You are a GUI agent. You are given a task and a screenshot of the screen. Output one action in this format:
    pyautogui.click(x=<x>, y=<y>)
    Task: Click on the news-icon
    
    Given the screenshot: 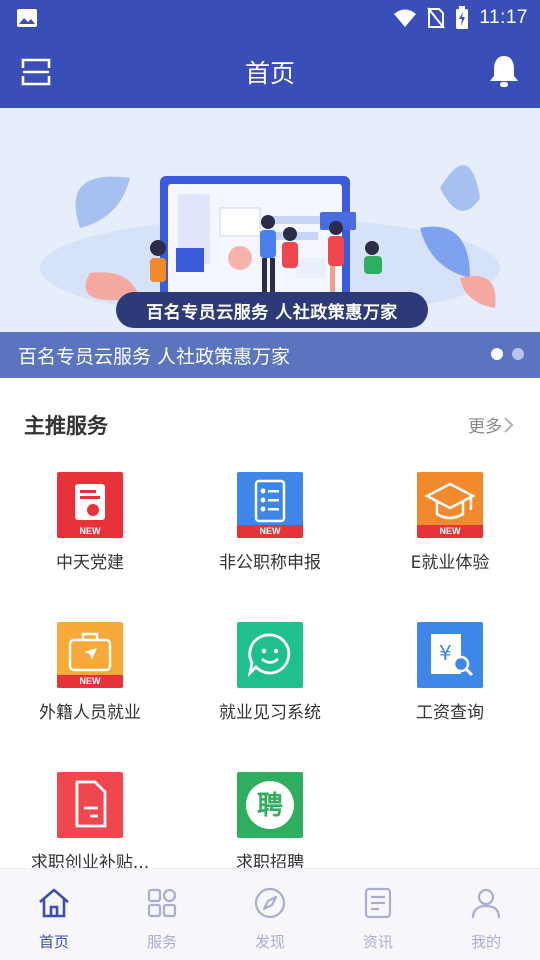 What is the action you would take?
    pyautogui.click(x=378, y=903)
    